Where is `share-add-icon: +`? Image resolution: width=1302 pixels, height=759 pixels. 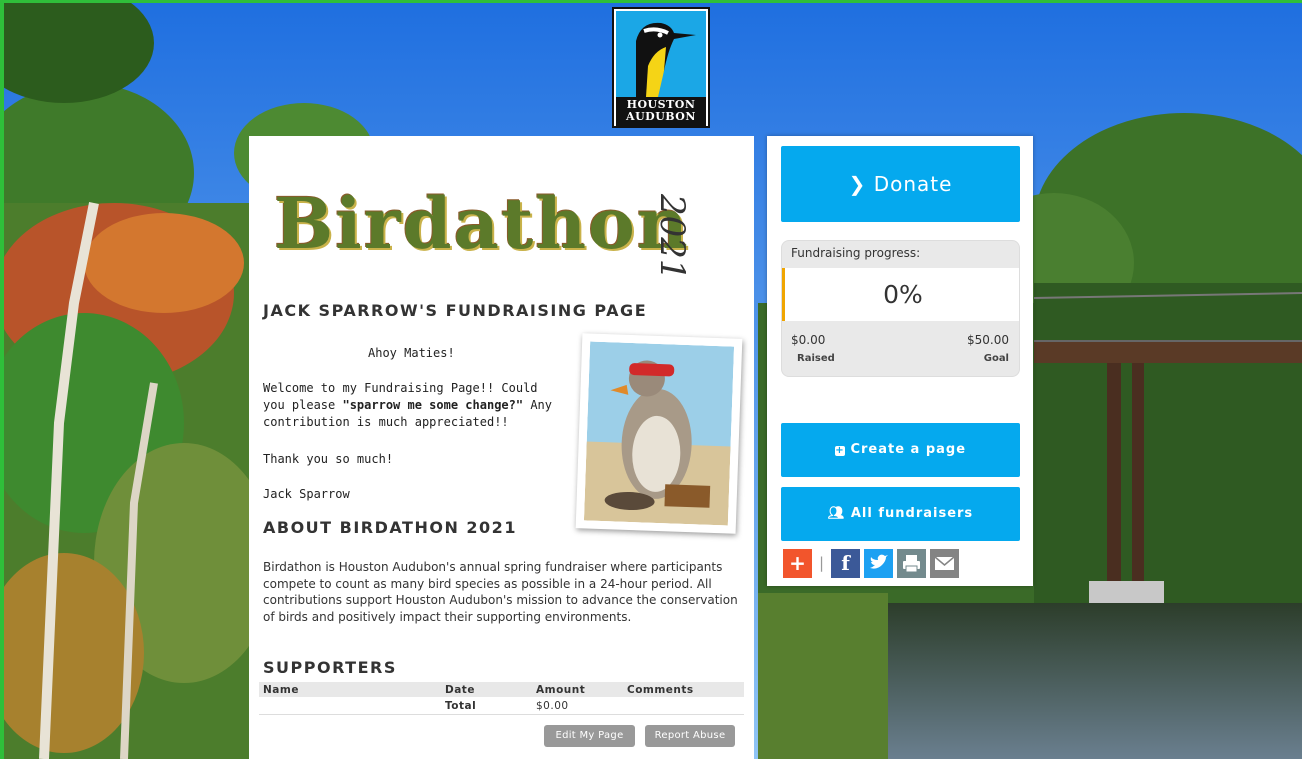
share-add-icon: + is located at coordinates (797, 563).